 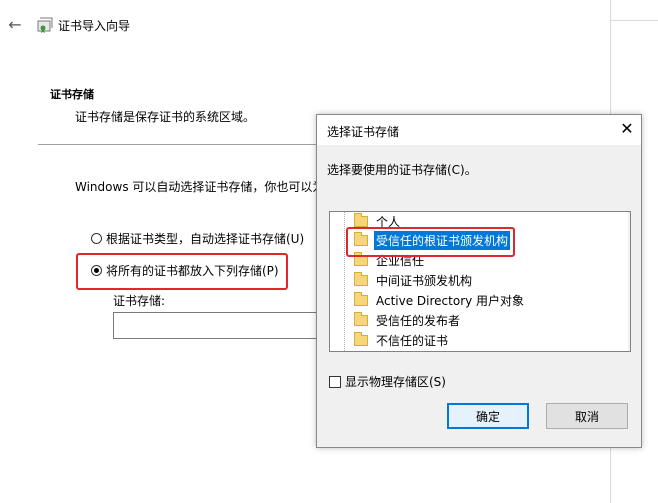 I want to click on tree-item-trusted-publishers: 受信任的发布者, so click(x=408, y=320).